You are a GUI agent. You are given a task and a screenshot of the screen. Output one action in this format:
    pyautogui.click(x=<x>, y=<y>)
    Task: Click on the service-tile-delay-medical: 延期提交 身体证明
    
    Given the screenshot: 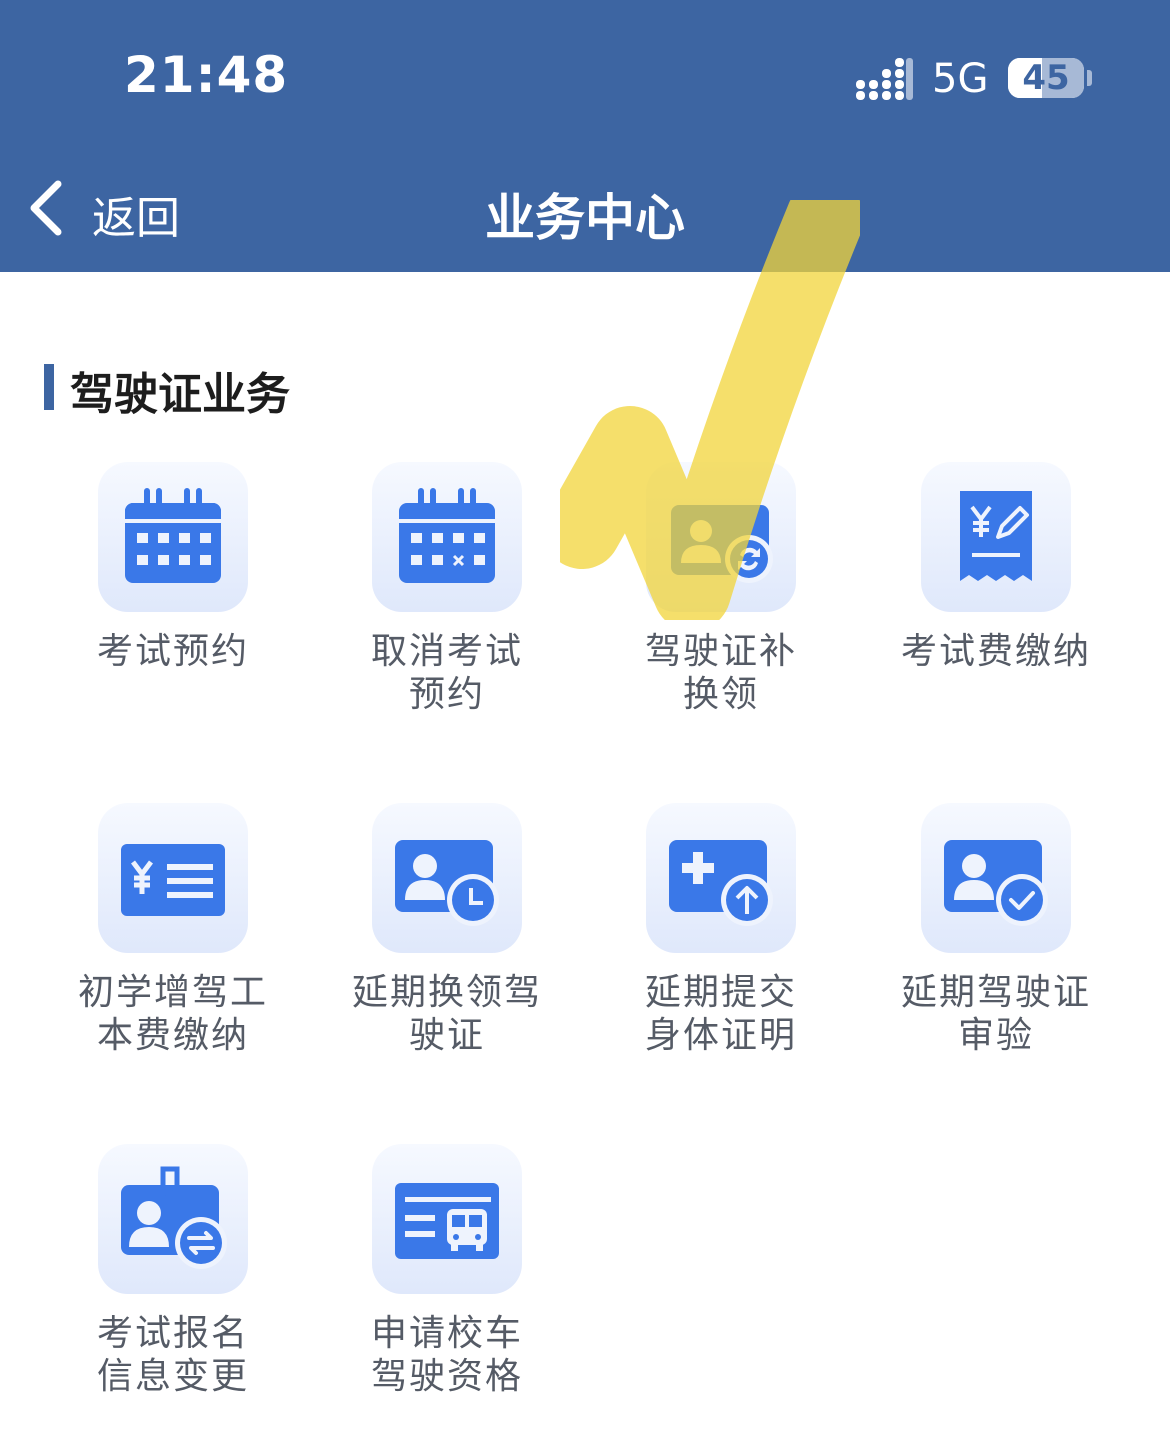 What is the action you would take?
    pyautogui.click(x=721, y=930)
    